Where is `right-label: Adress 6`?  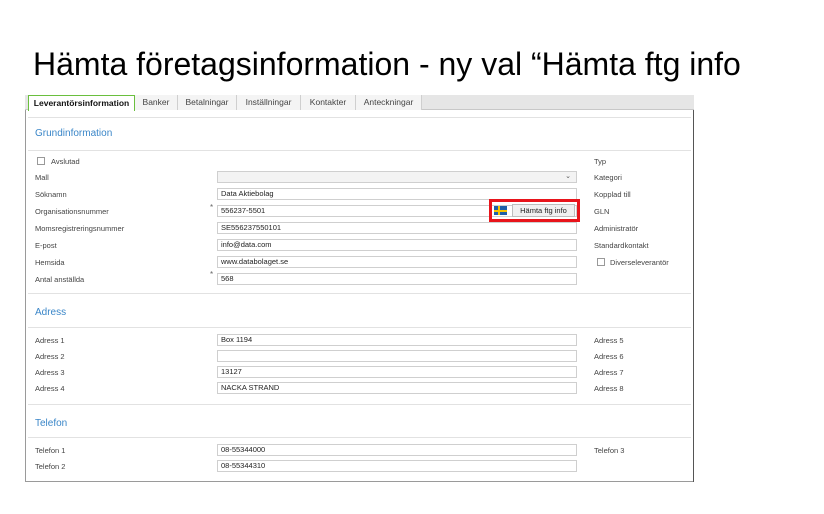 right-label: Adress 6 is located at coordinates (609, 356).